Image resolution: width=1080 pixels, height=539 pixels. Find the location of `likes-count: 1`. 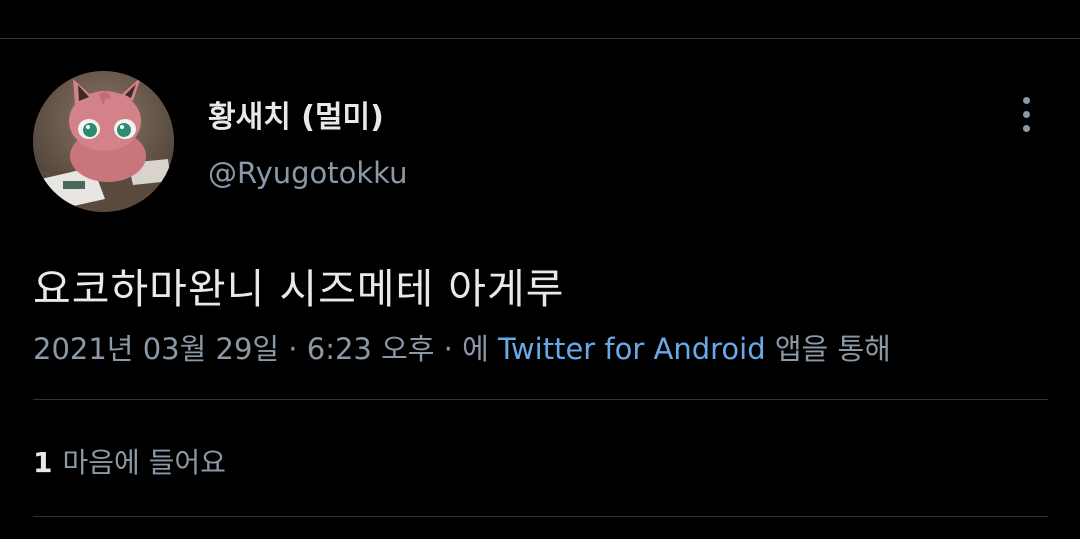

likes-count: 1 is located at coordinates (43, 462).